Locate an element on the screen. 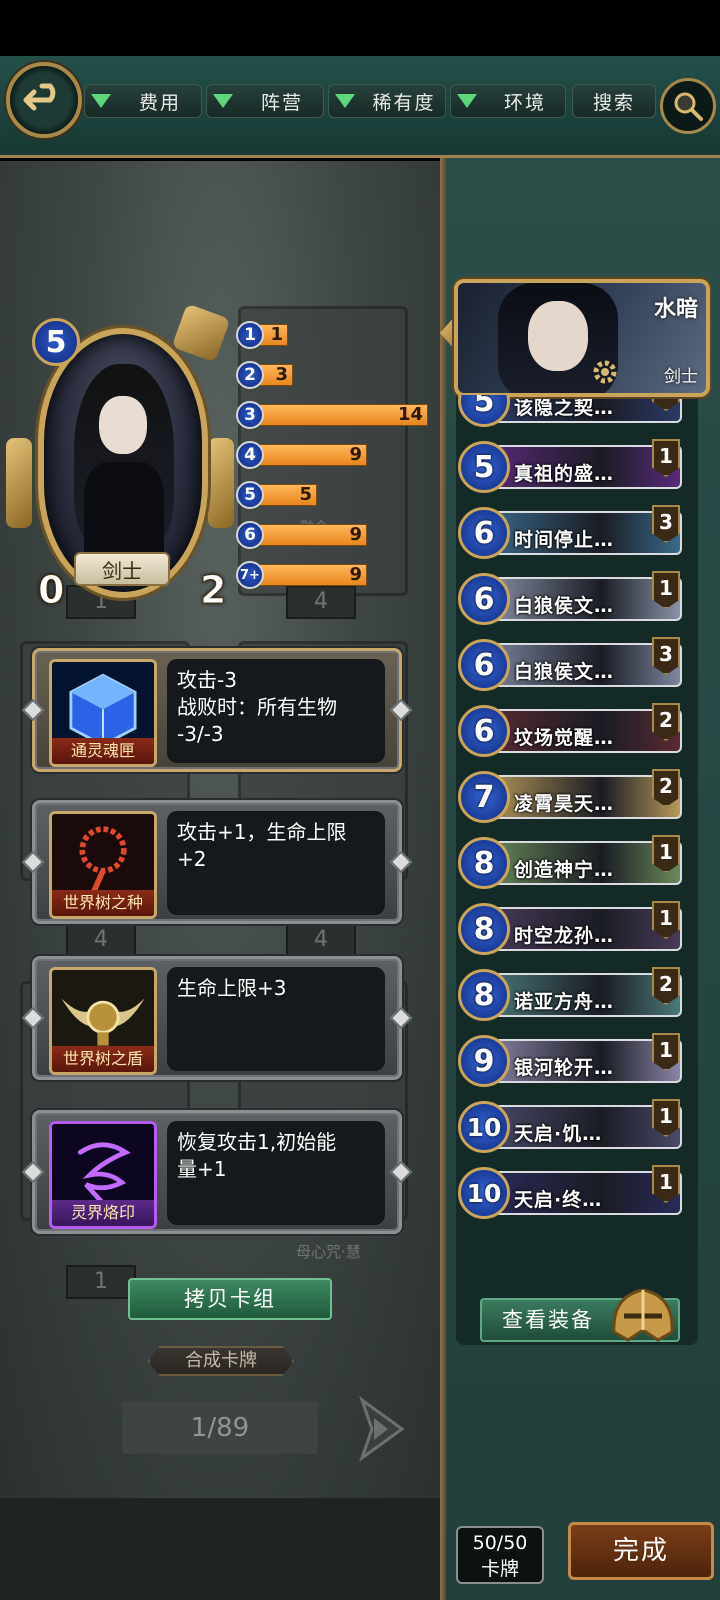  rune-sigil-icon: 灵界烙印 is located at coordinates (103, 1175).